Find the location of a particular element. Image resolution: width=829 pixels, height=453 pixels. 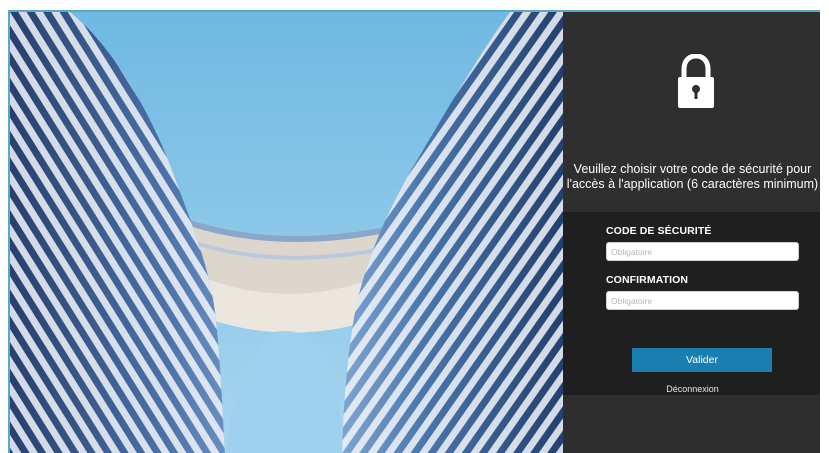

confirmation-label: CONFIRMATION is located at coordinates (647, 280).